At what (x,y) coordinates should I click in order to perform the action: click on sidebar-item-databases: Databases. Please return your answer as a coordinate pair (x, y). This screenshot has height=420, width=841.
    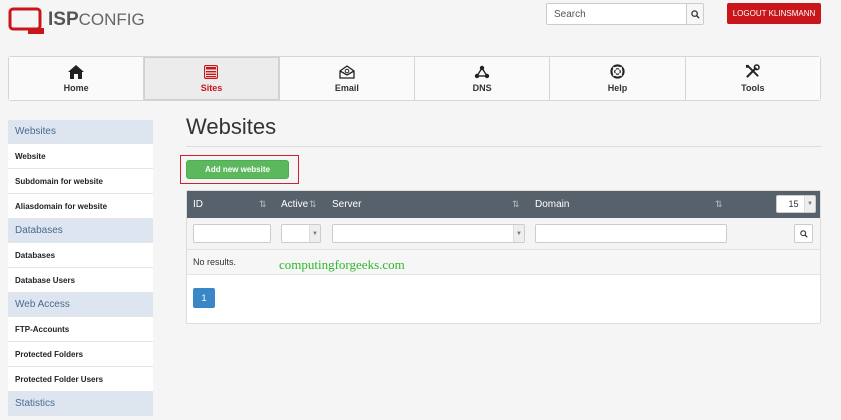
    Looking at the image, I should click on (80, 255).